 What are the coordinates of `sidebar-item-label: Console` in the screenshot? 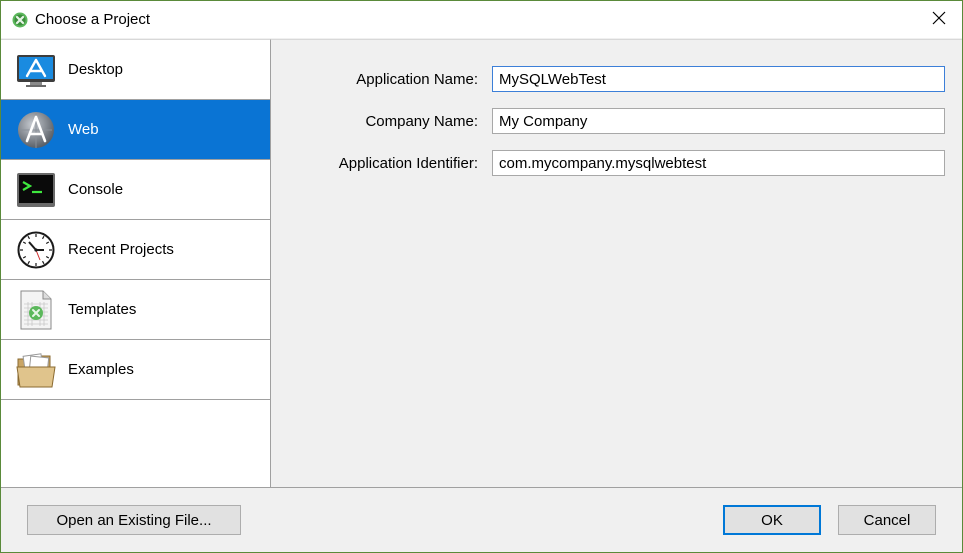 It's located at (96, 189).